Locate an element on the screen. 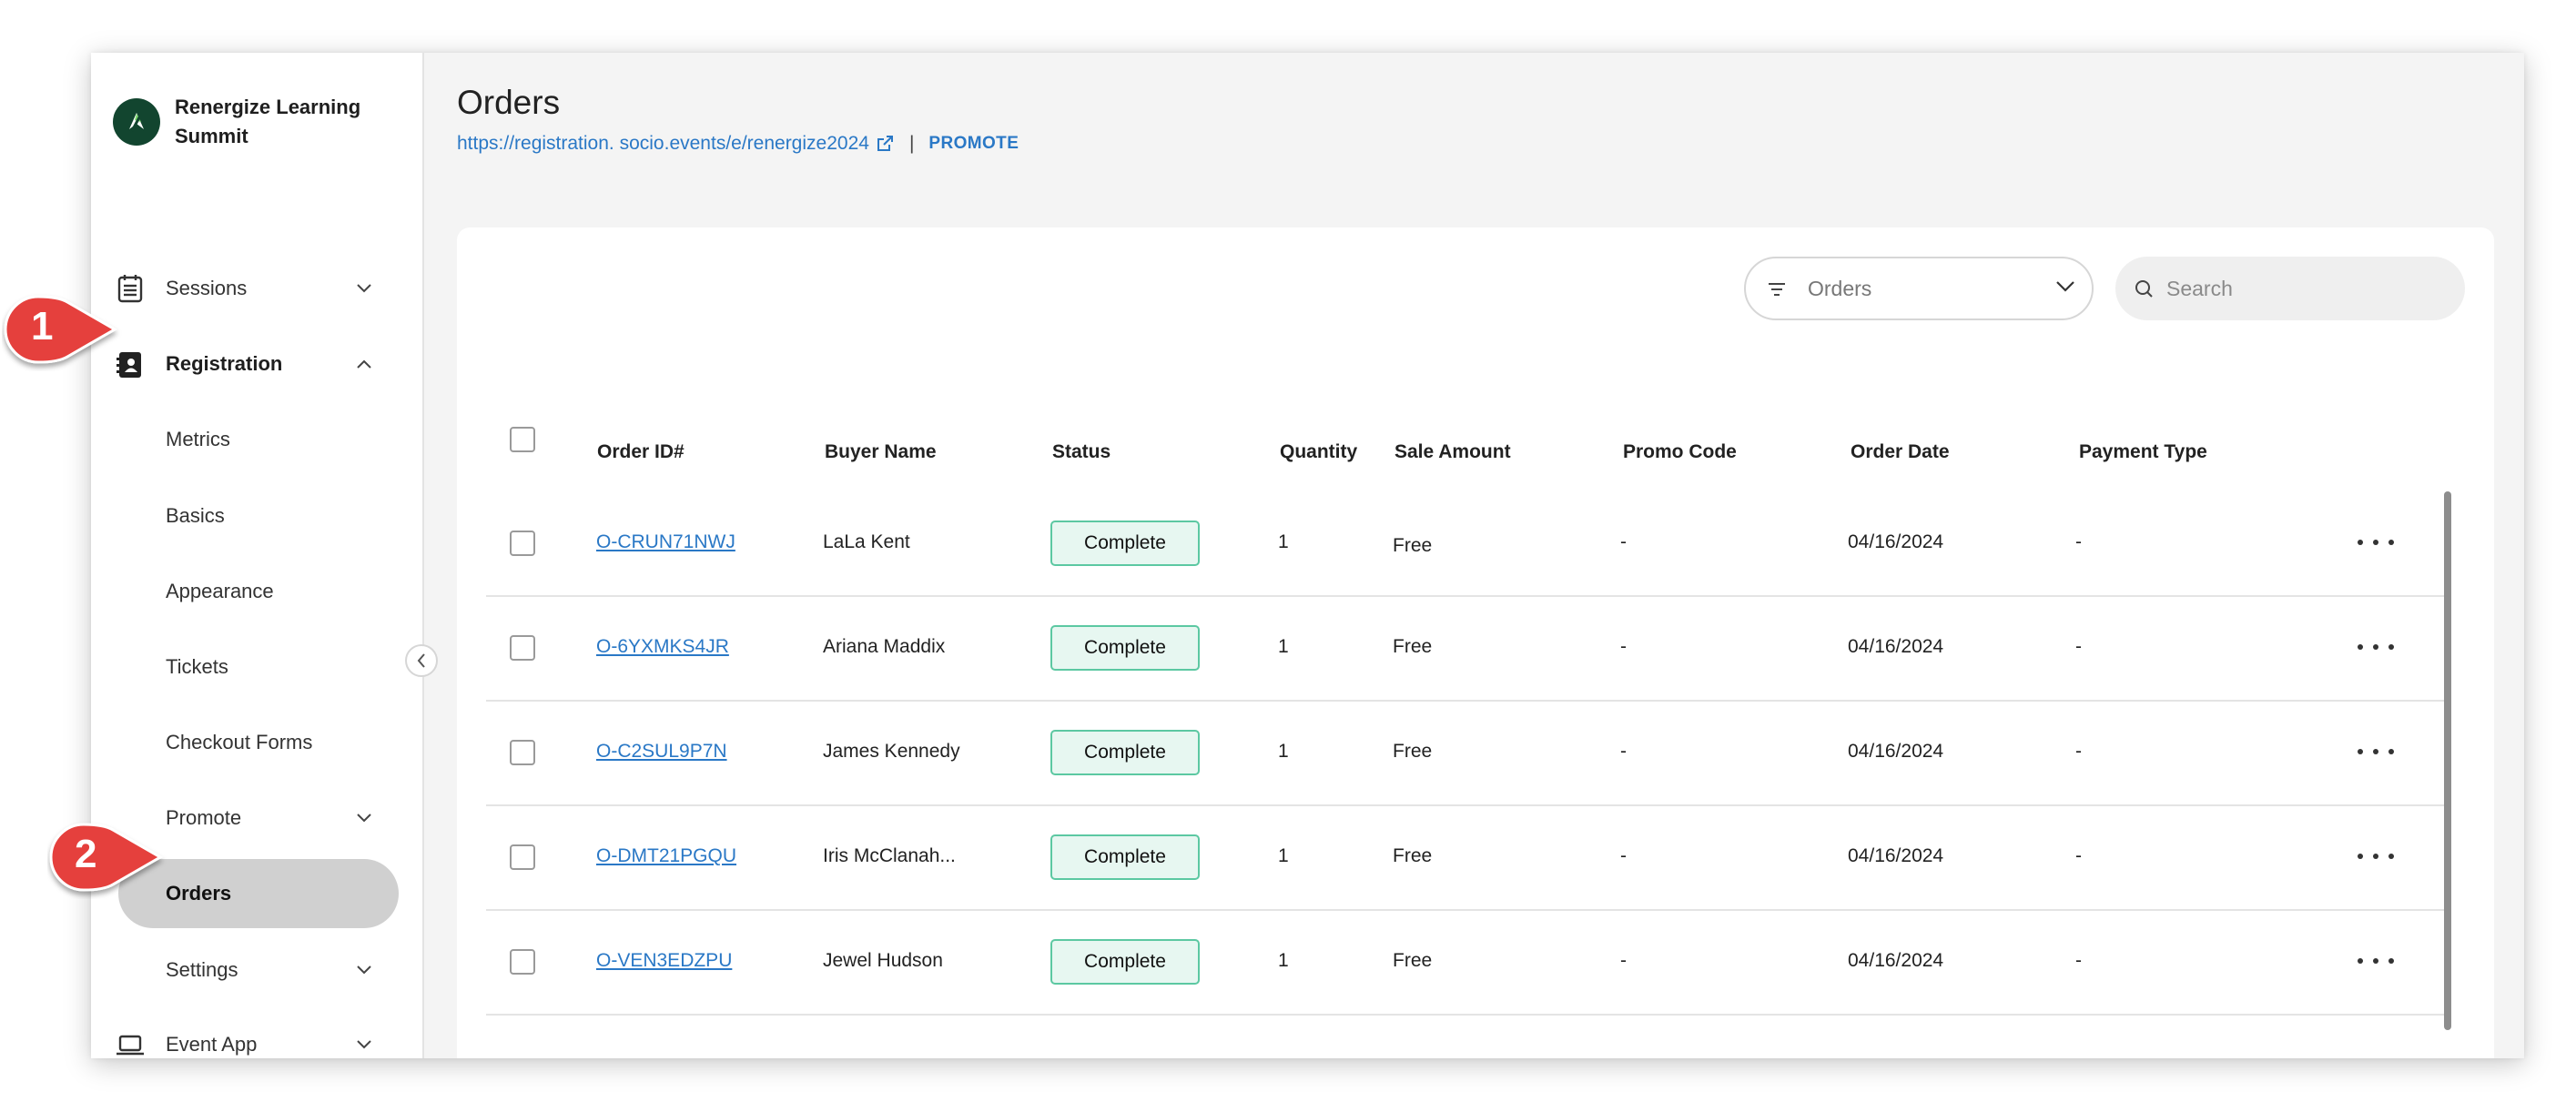  laptop-icon is located at coordinates (130, 1043).